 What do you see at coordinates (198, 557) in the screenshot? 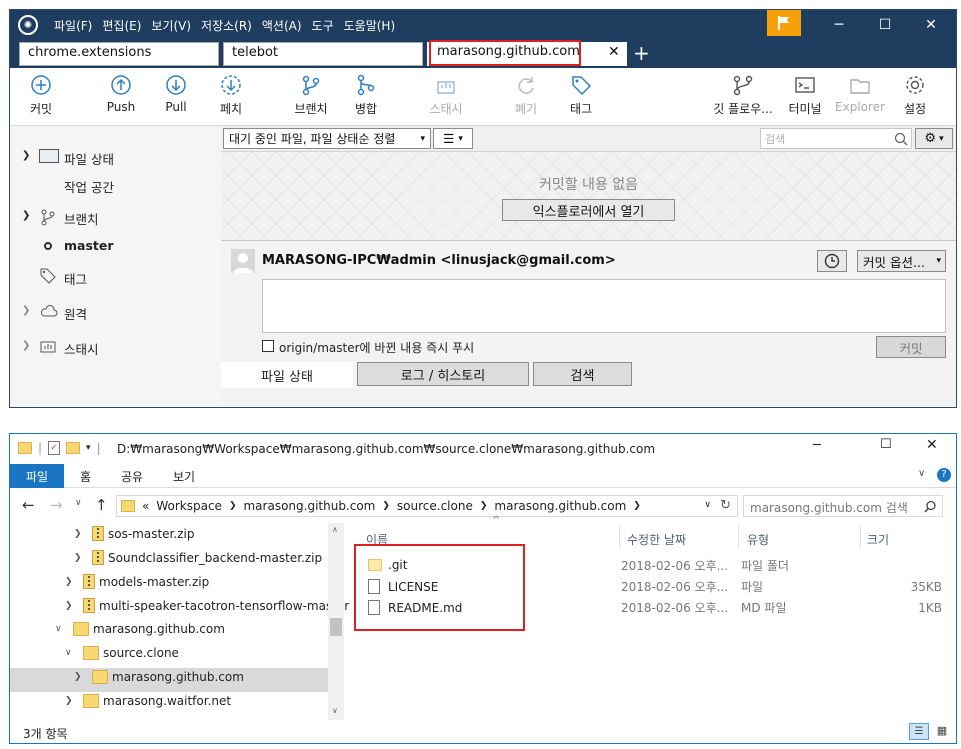
I see `tree-item: ❯ Soundclassifier_backend-master.zip` at bounding box center [198, 557].